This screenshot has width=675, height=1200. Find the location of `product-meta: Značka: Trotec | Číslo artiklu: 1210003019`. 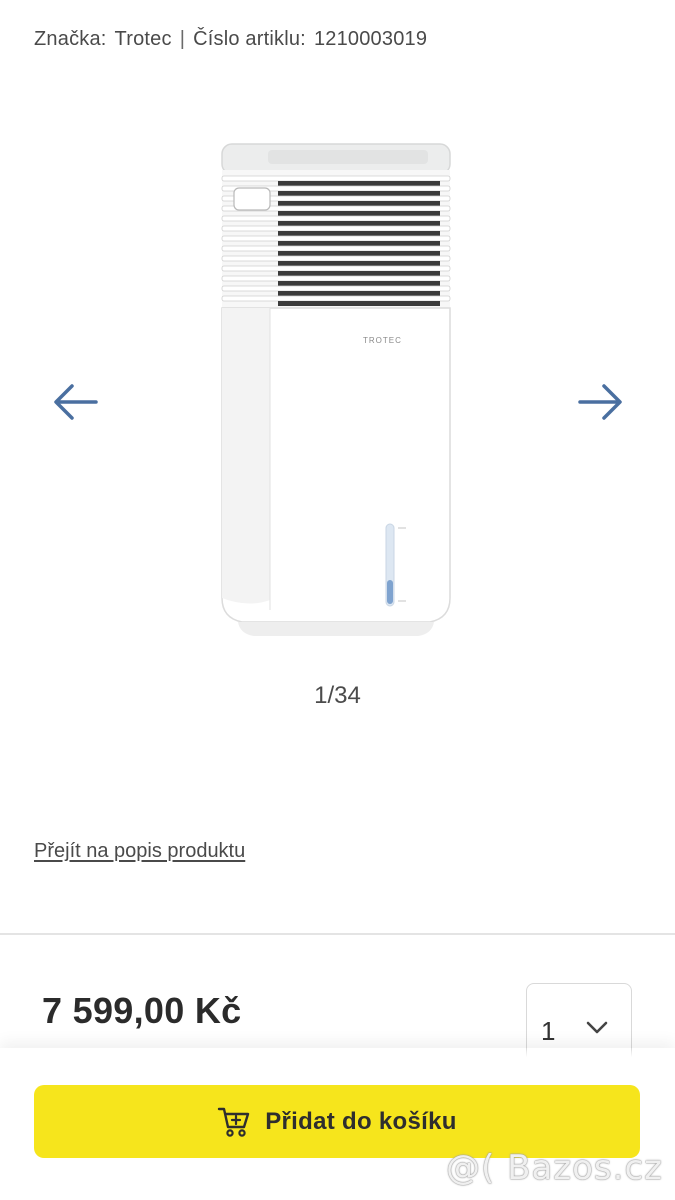

product-meta: Značka: Trotec | Číslo artiklu: 1210003019 is located at coordinates (230, 39).